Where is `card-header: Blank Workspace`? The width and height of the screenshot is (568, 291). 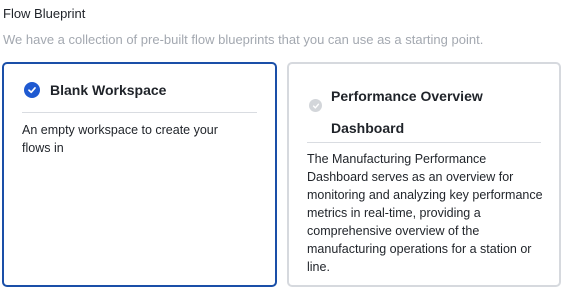 card-header: Blank Workspace is located at coordinates (139, 88).